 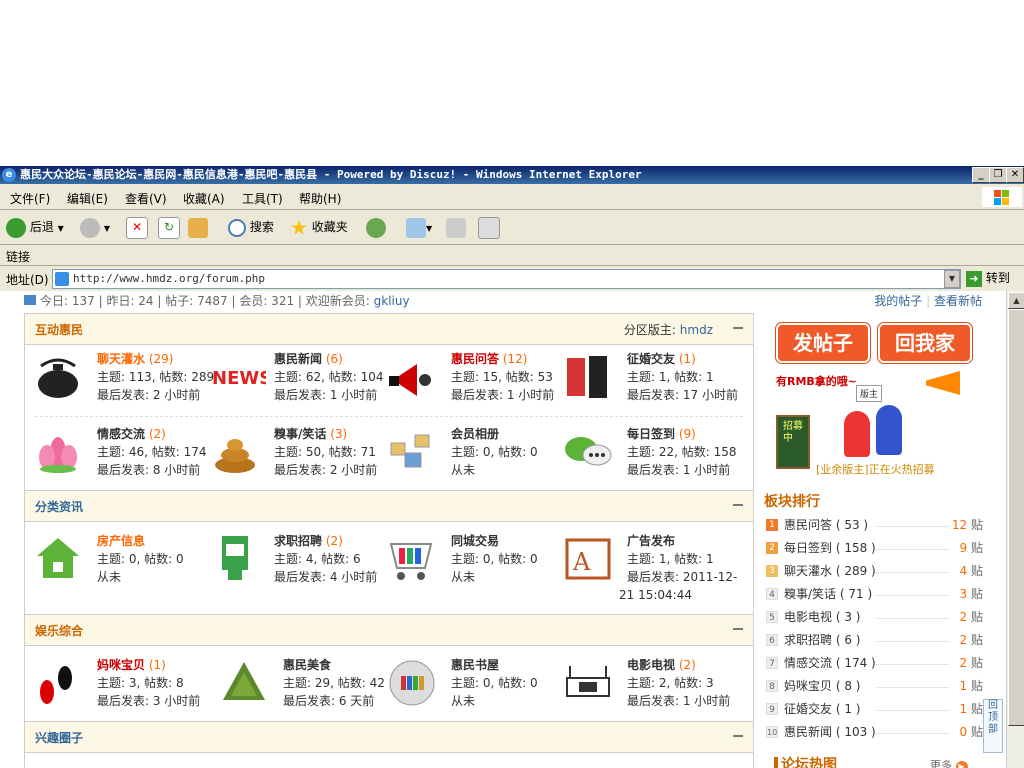 What do you see at coordinates (121, 434) in the screenshot?
I see `forum-name: 情感交流` at bounding box center [121, 434].